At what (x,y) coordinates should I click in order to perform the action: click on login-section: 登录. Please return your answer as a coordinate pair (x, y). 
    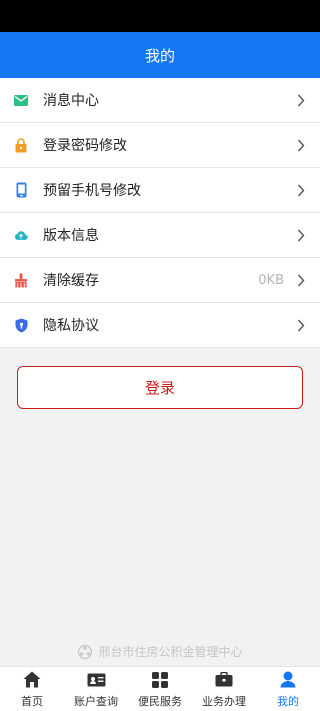
    Looking at the image, I should click on (160, 378).